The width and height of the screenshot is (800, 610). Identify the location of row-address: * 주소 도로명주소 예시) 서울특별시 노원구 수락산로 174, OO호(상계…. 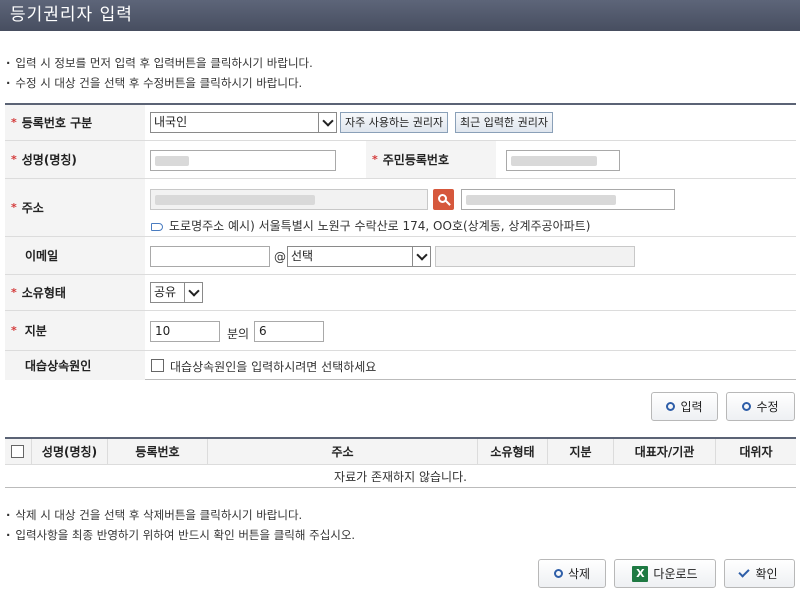
(400, 208).